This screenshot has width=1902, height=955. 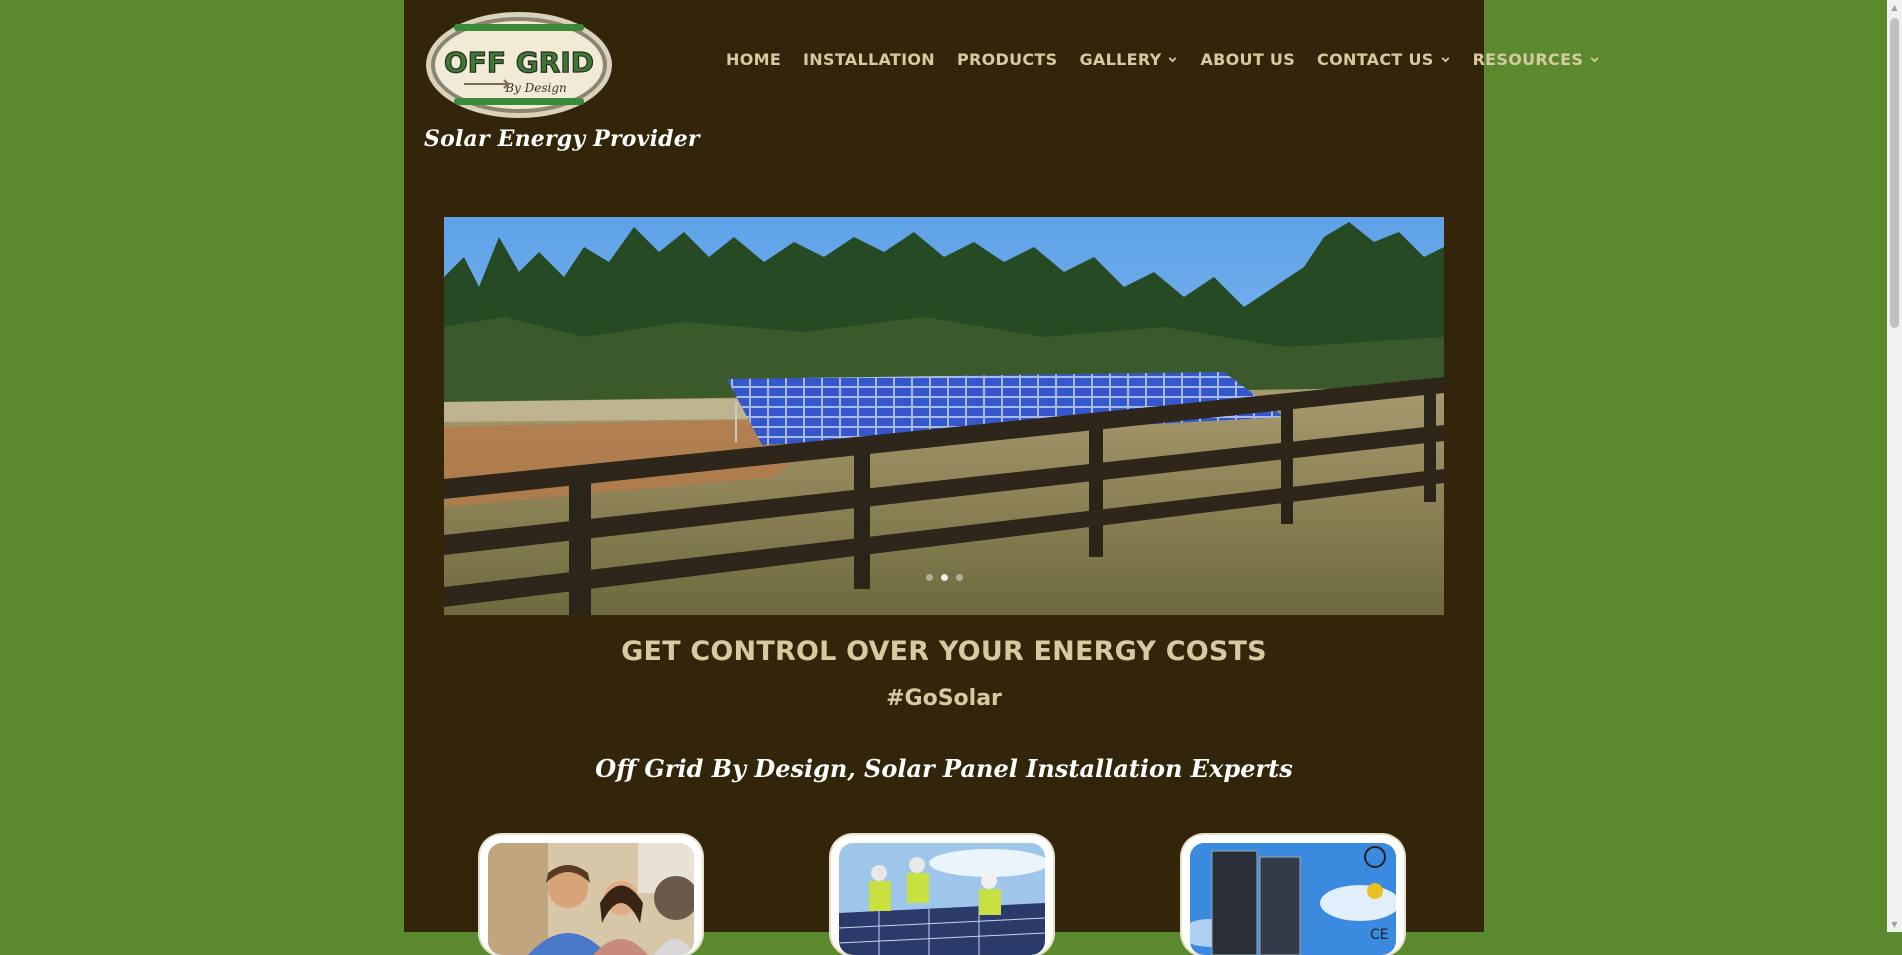 What do you see at coordinates (535, 88) in the screenshot?
I see `logo-text-sub: By Design` at bounding box center [535, 88].